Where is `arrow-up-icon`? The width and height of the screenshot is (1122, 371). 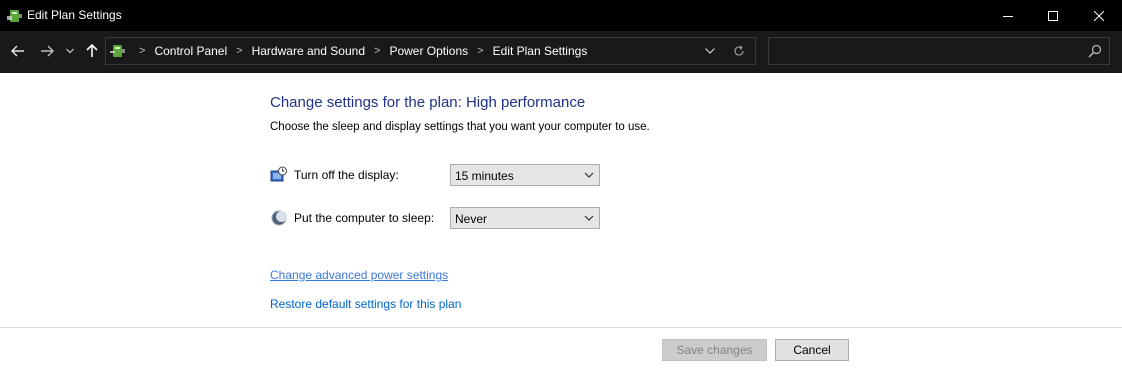
arrow-up-icon is located at coordinates (92, 50).